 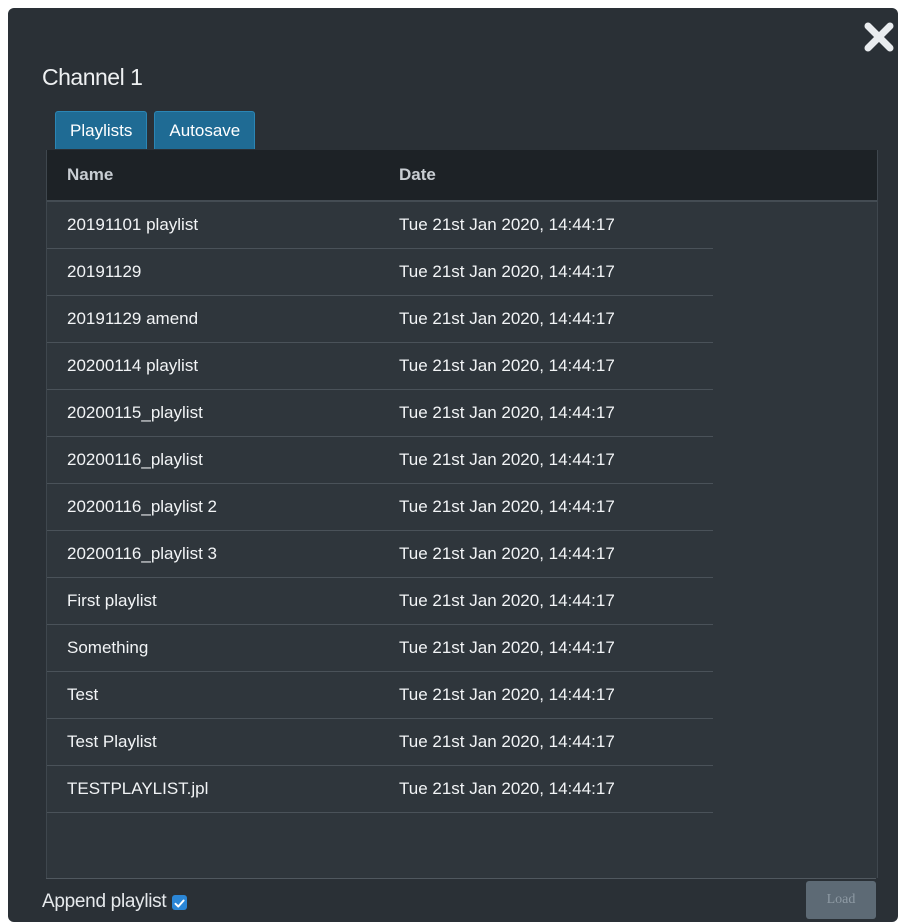 What do you see at coordinates (138, 788) in the screenshot?
I see `playlist-name: TESTPLAYLIST.jpl` at bounding box center [138, 788].